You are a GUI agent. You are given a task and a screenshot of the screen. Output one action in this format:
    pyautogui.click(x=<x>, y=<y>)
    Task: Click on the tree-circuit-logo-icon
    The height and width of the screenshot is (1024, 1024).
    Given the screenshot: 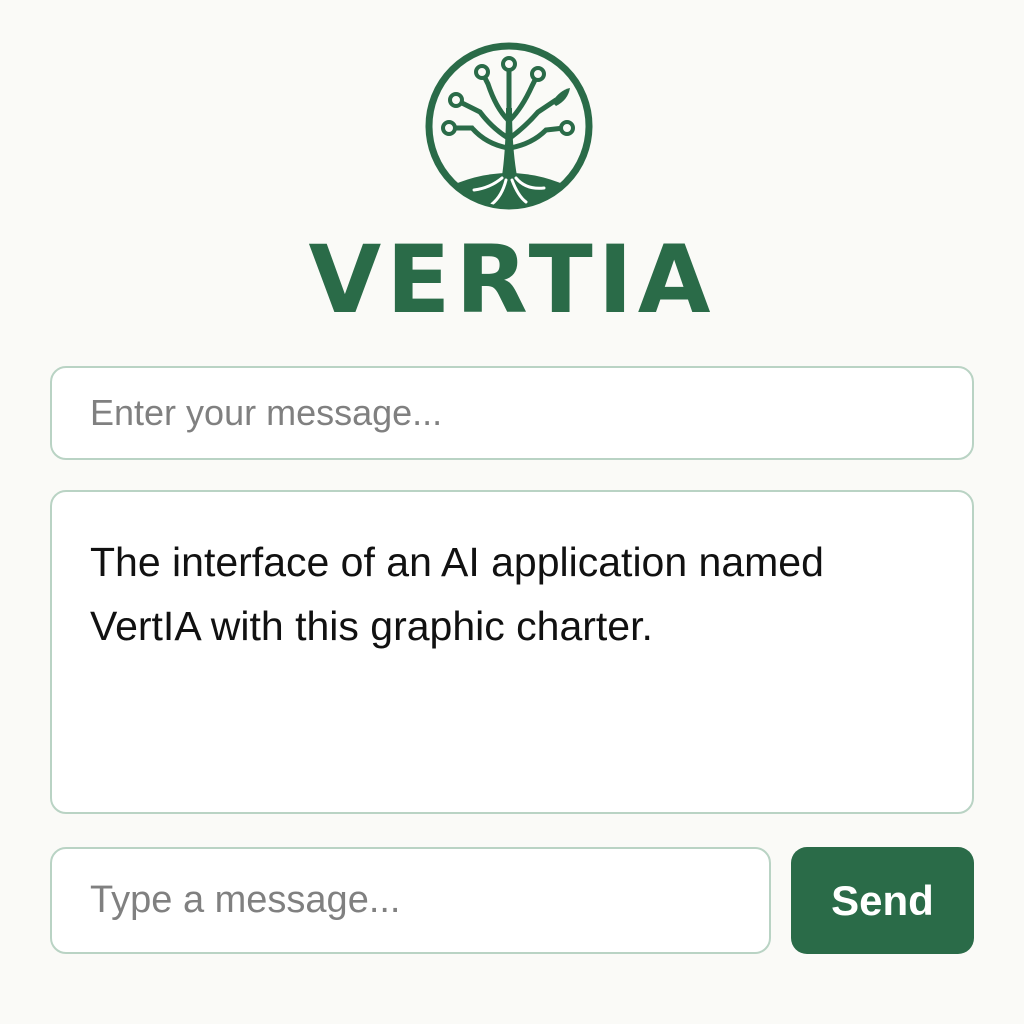 What is the action you would take?
    pyautogui.click(x=509, y=126)
    